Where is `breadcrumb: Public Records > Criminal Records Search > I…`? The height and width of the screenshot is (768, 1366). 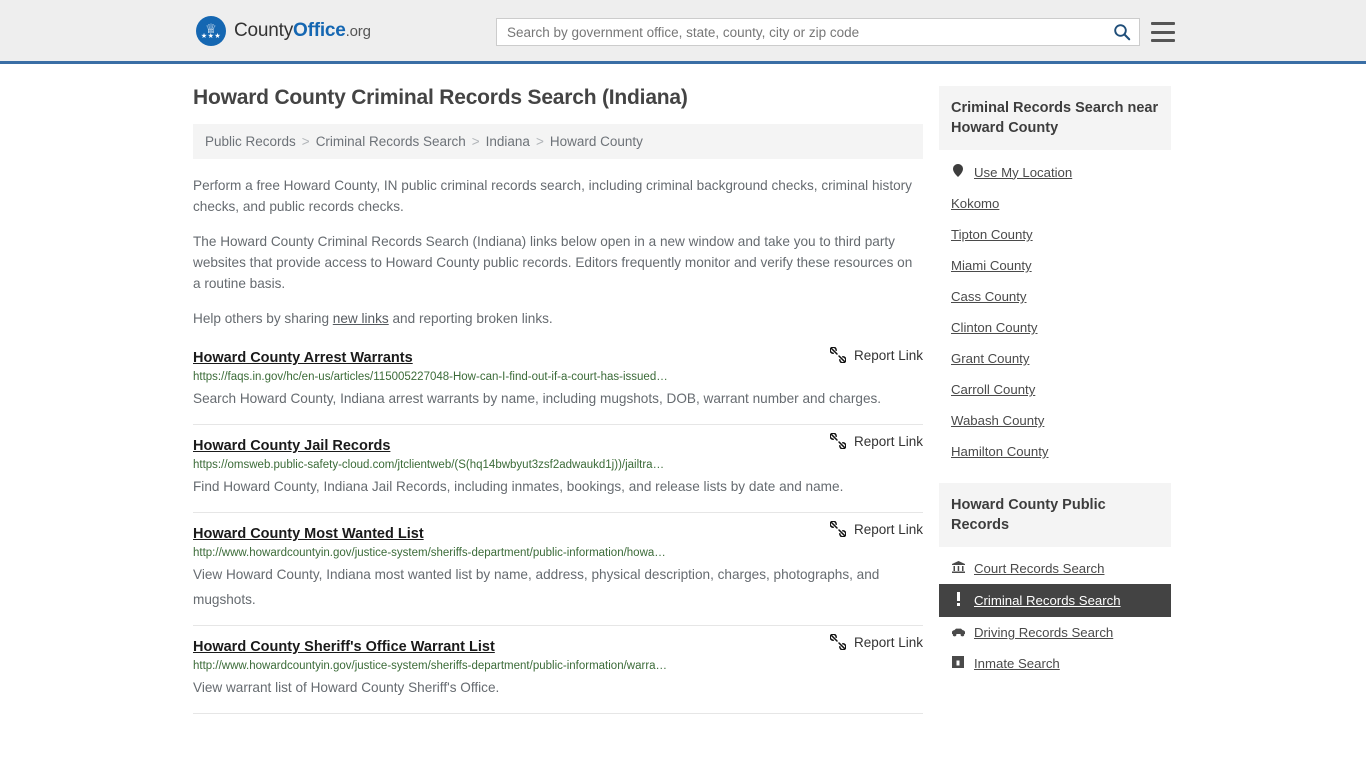 breadcrumb: Public Records > Criminal Records Search > I… is located at coordinates (558, 141).